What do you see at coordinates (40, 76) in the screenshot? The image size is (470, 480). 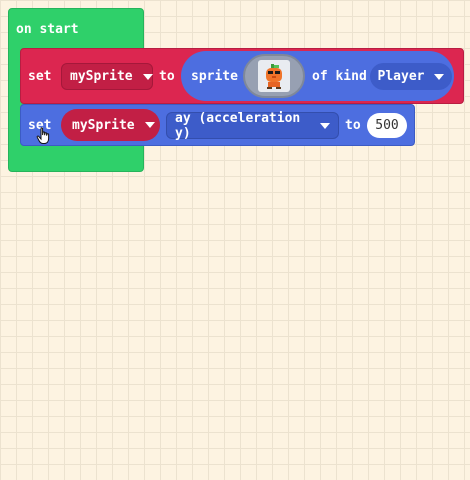 I see `set-label: set` at bounding box center [40, 76].